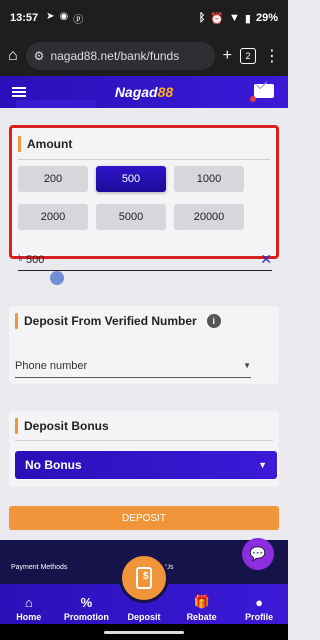  Describe the element at coordinates (209, 179) in the screenshot. I see `amount-option-1000: 1000` at that location.